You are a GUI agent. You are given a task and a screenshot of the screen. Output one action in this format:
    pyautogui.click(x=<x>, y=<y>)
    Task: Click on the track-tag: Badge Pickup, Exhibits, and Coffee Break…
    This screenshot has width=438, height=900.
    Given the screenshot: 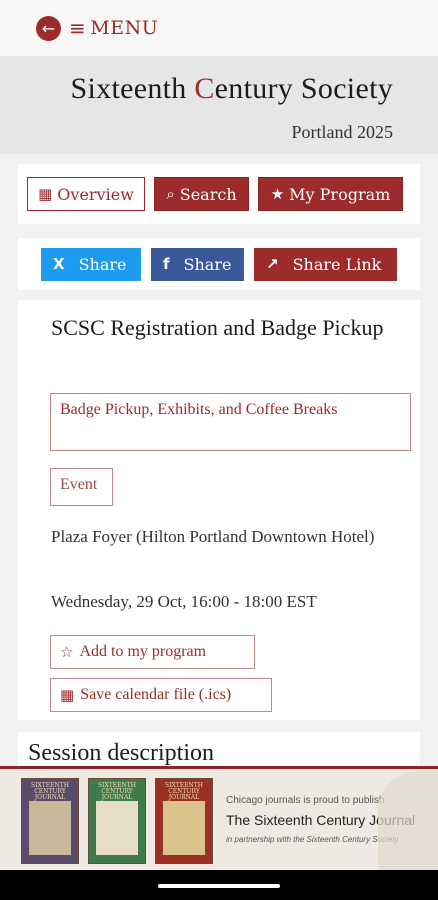 What is the action you would take?
    pyautogui.click(x=230, y=422)
    